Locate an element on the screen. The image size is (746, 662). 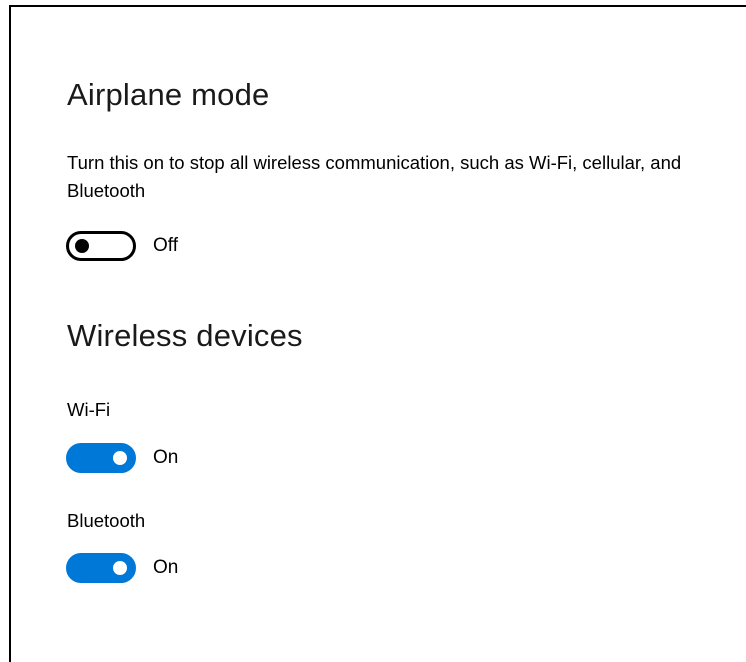
airplane-mode-toggle is located at coordinates (101, 246).